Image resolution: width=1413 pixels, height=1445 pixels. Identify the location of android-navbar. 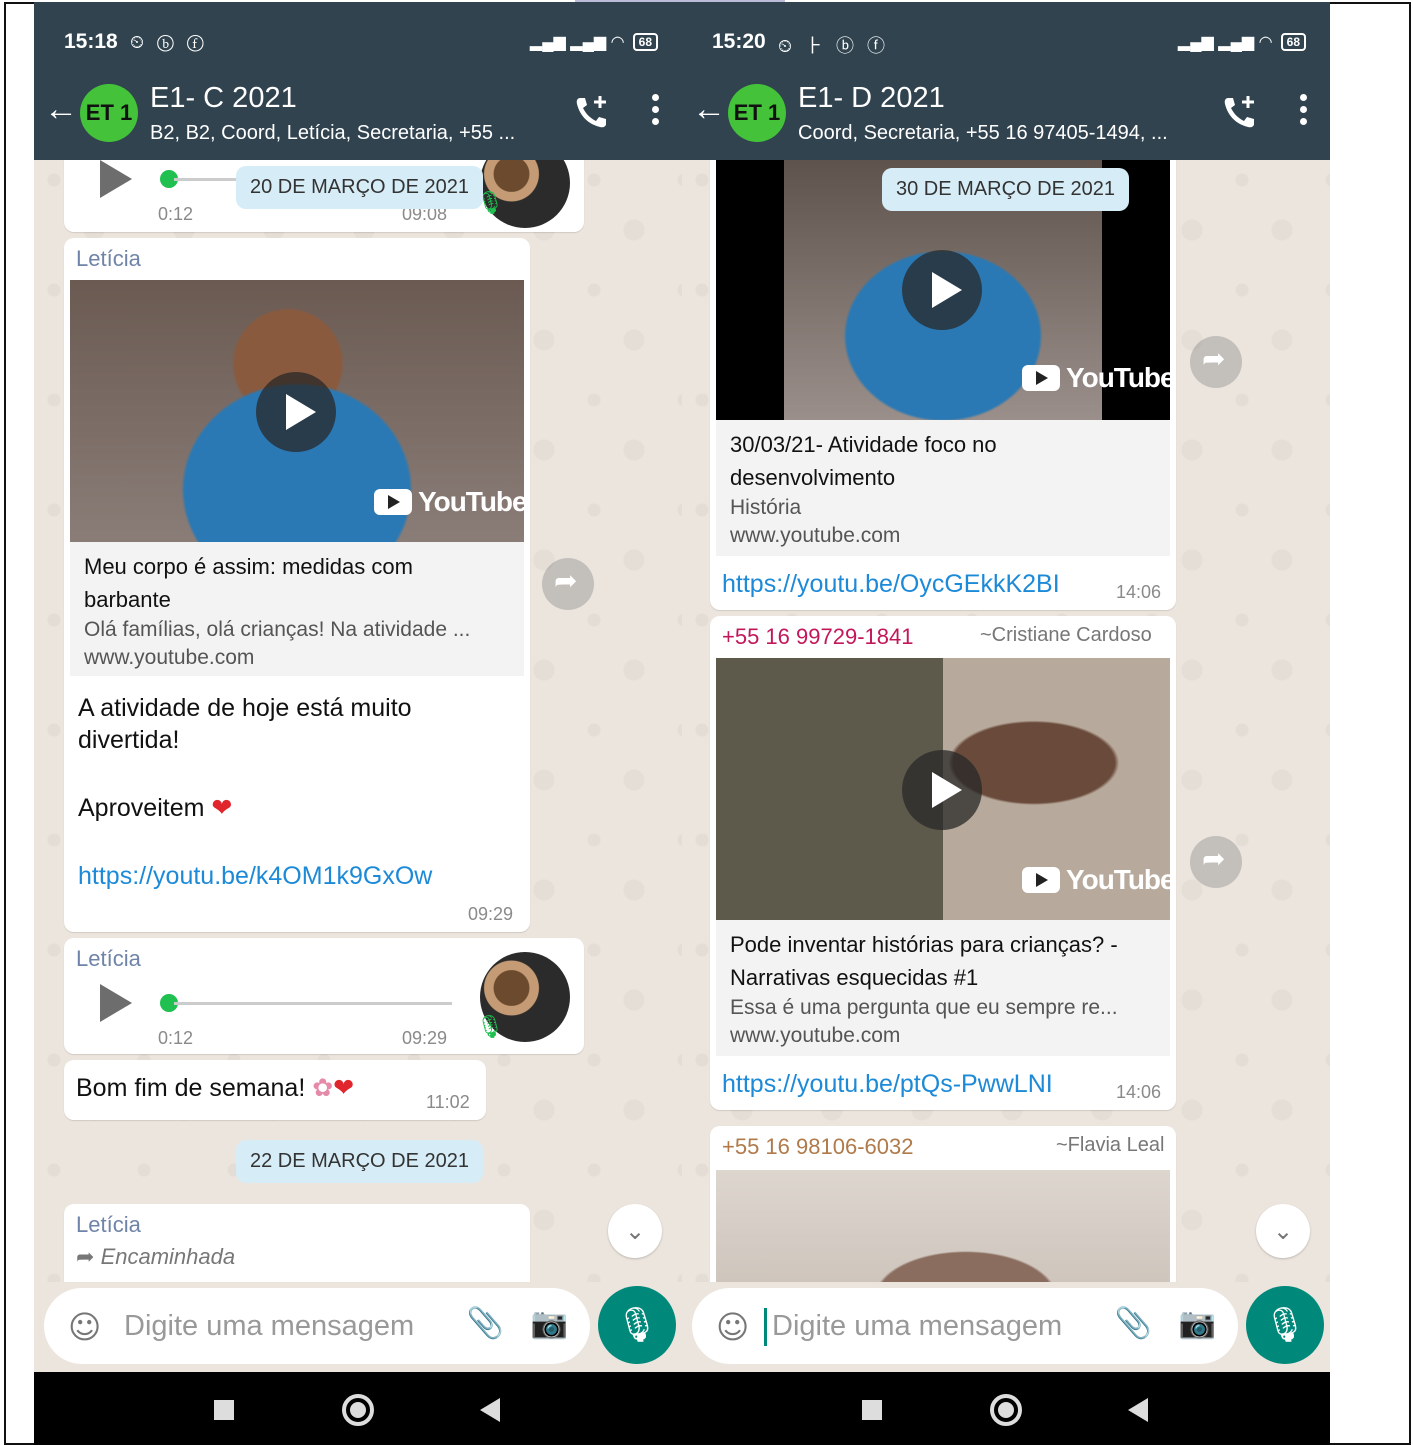
(358, 1408).